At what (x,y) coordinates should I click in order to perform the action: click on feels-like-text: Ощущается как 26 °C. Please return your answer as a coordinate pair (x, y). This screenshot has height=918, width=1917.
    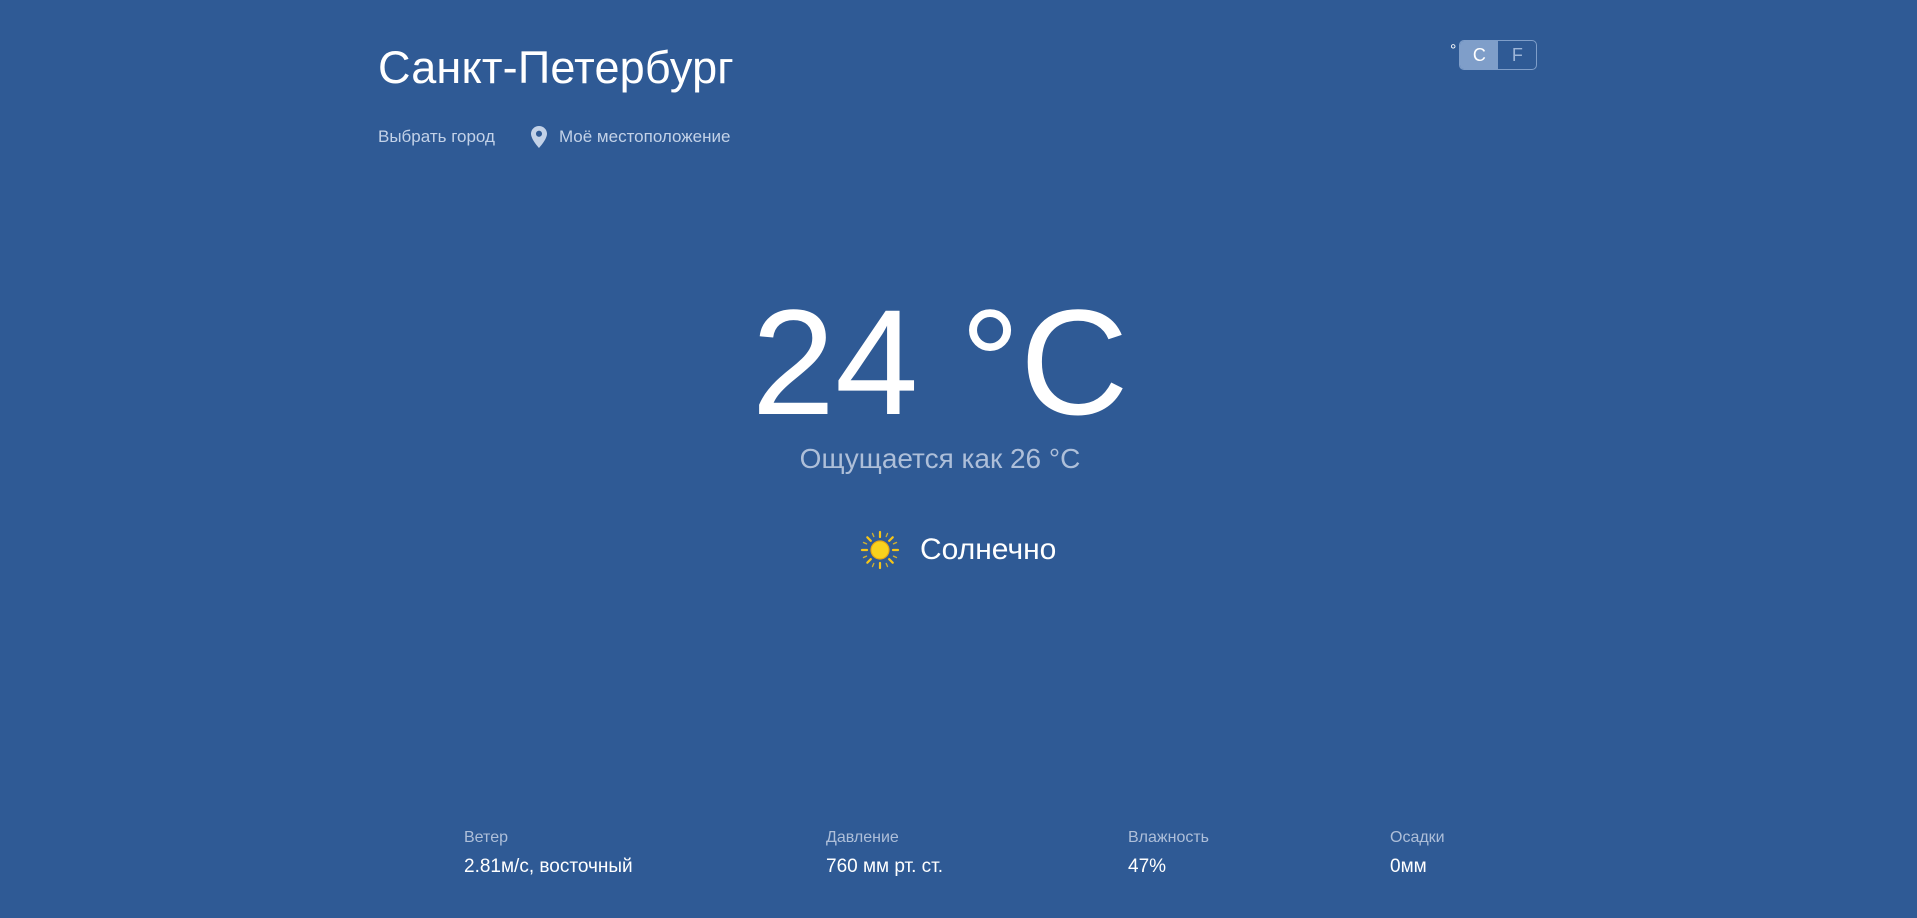
    Looking at the image, I should click on (940, 458).